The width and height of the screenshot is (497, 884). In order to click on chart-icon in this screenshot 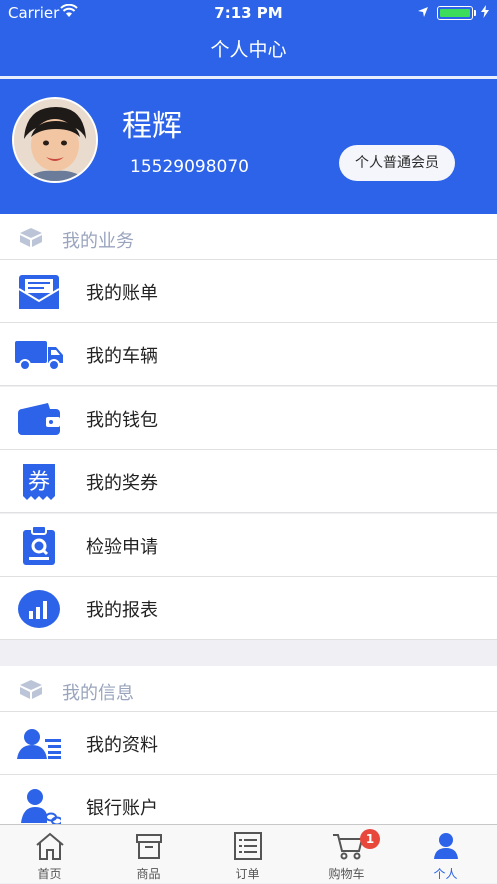, I will do `click(39, 609)`.